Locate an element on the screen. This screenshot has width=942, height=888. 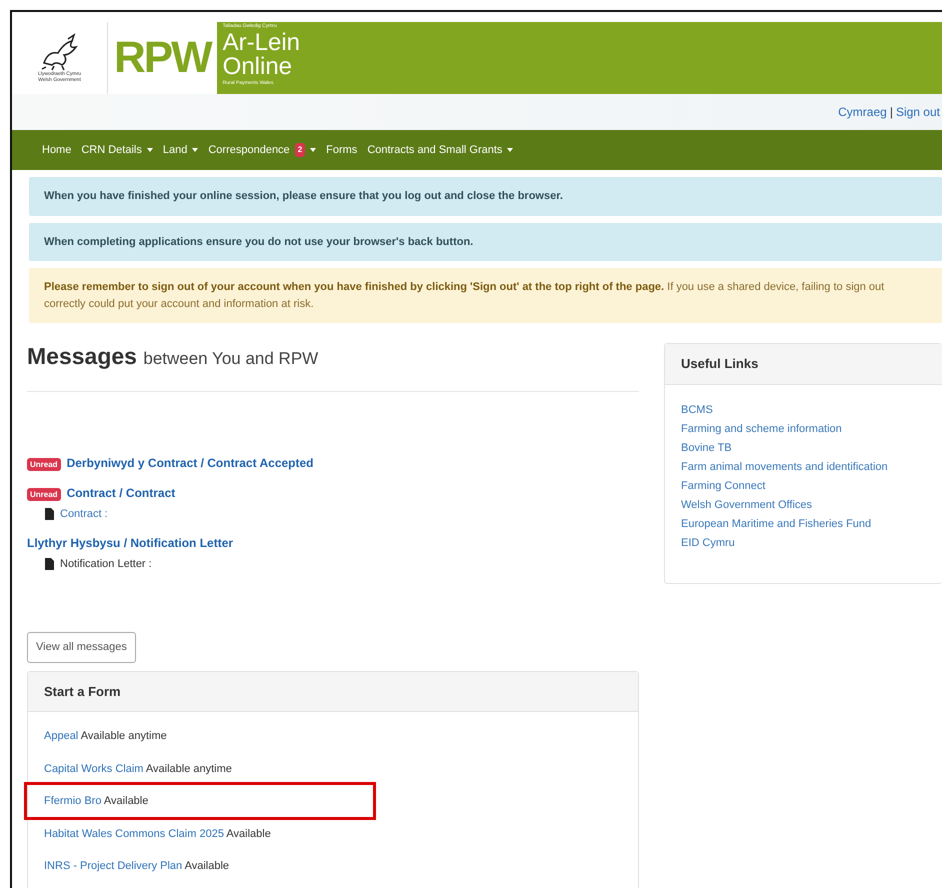
nav-link: Correspondence 2 is located at coordinates (262, 150).